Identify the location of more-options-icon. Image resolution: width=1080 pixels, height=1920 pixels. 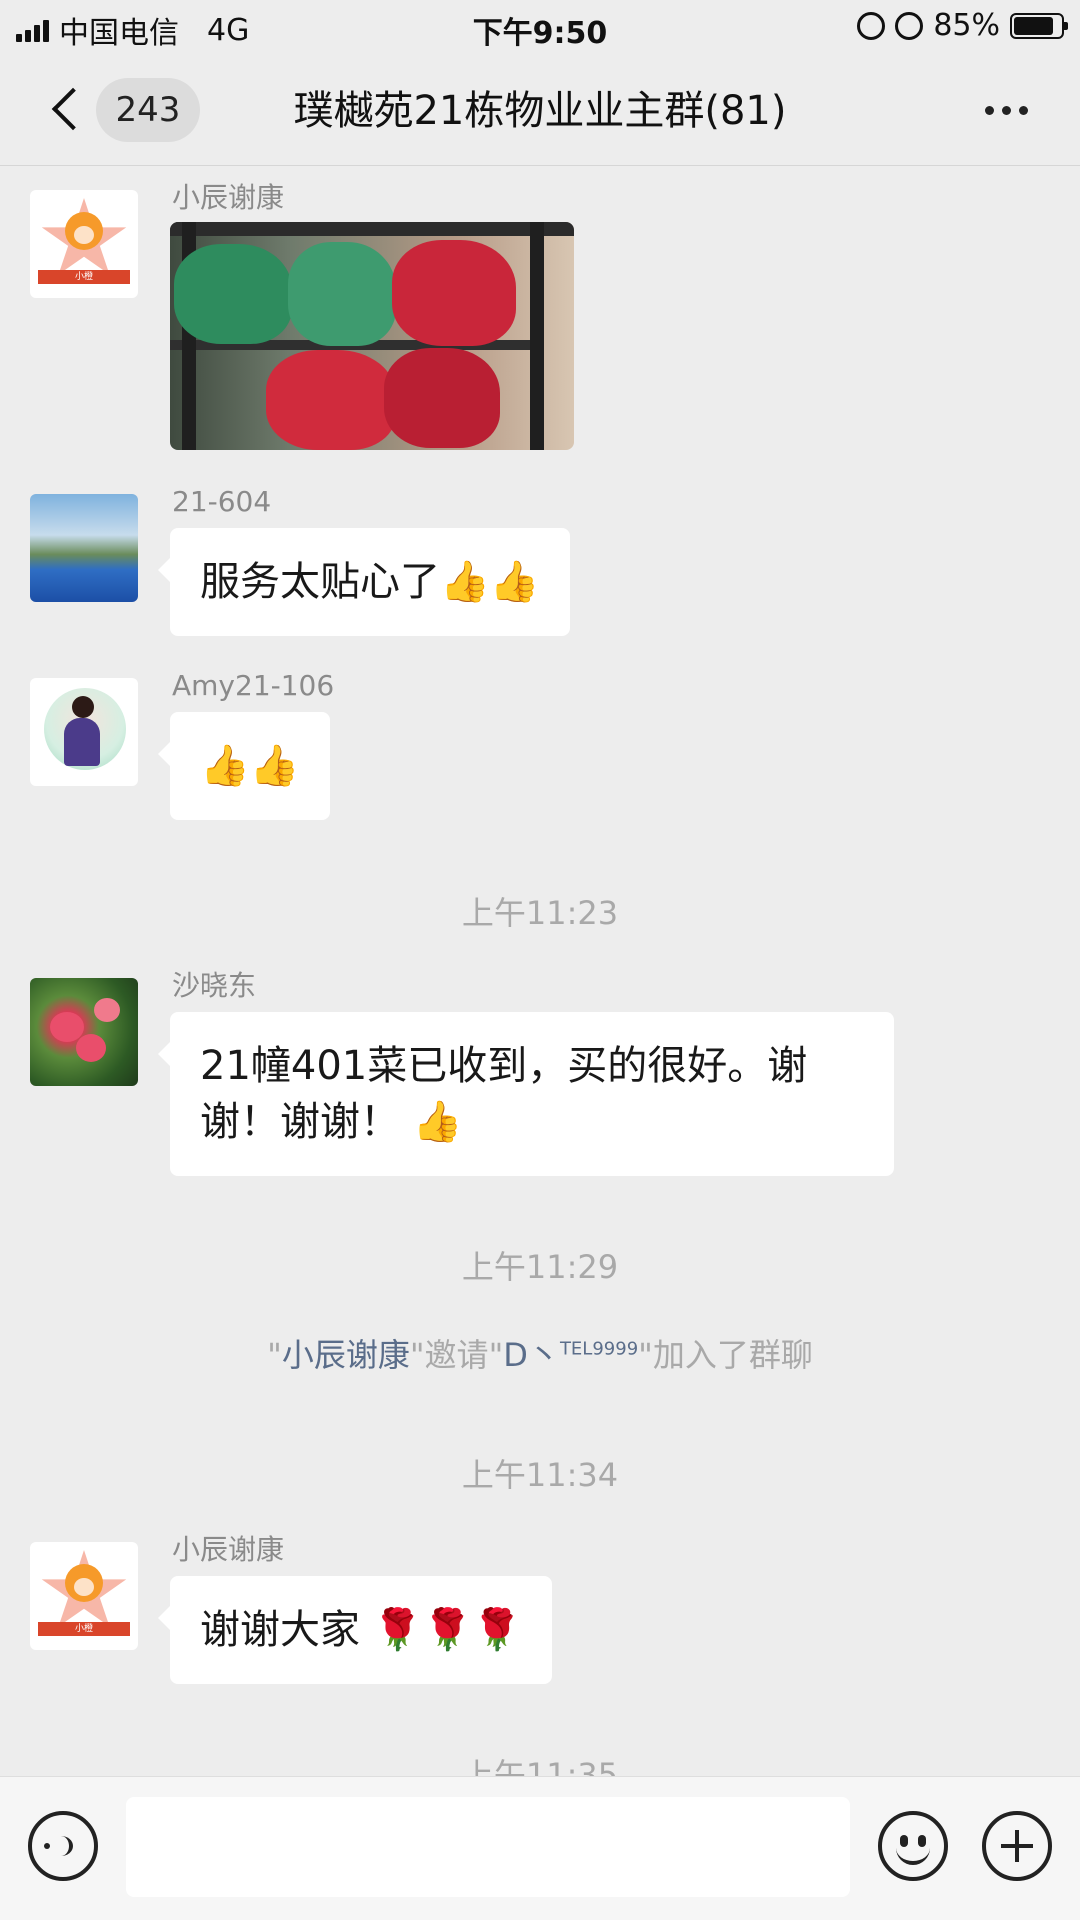
(1006, 110).